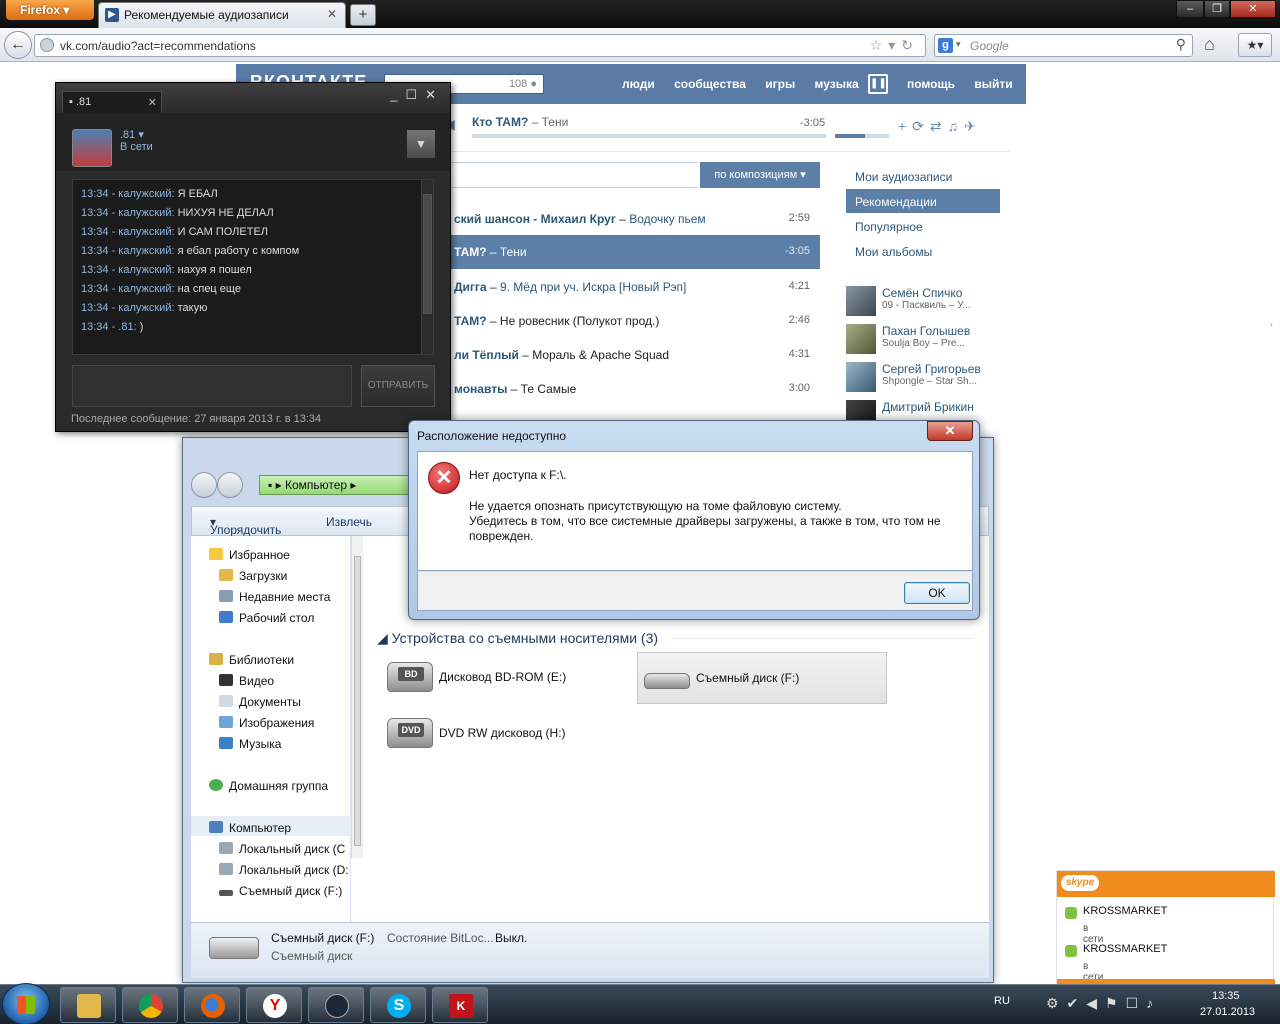 This screenshot has height=1024, width=1280. I want to click on google-engine-icon: g, so click(945, 45).